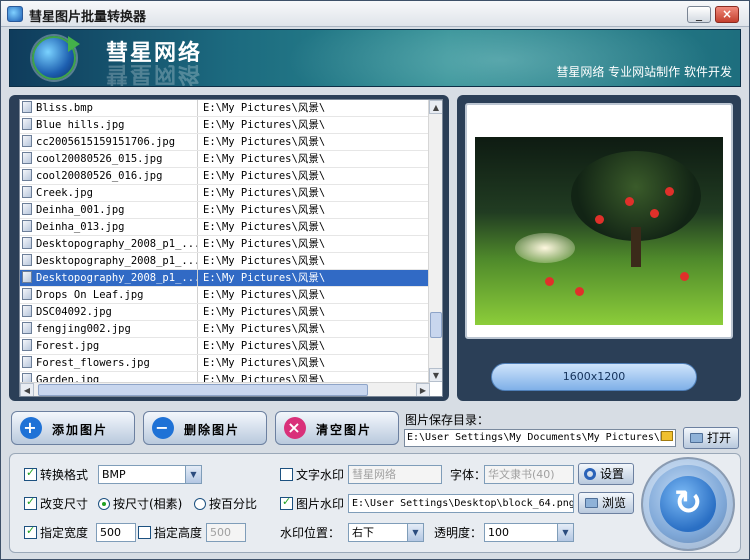 The width and height of the screenshot is (750, 560). I want to click on file-name-cell: cool20080526_015.jpg, so click(109, 159).